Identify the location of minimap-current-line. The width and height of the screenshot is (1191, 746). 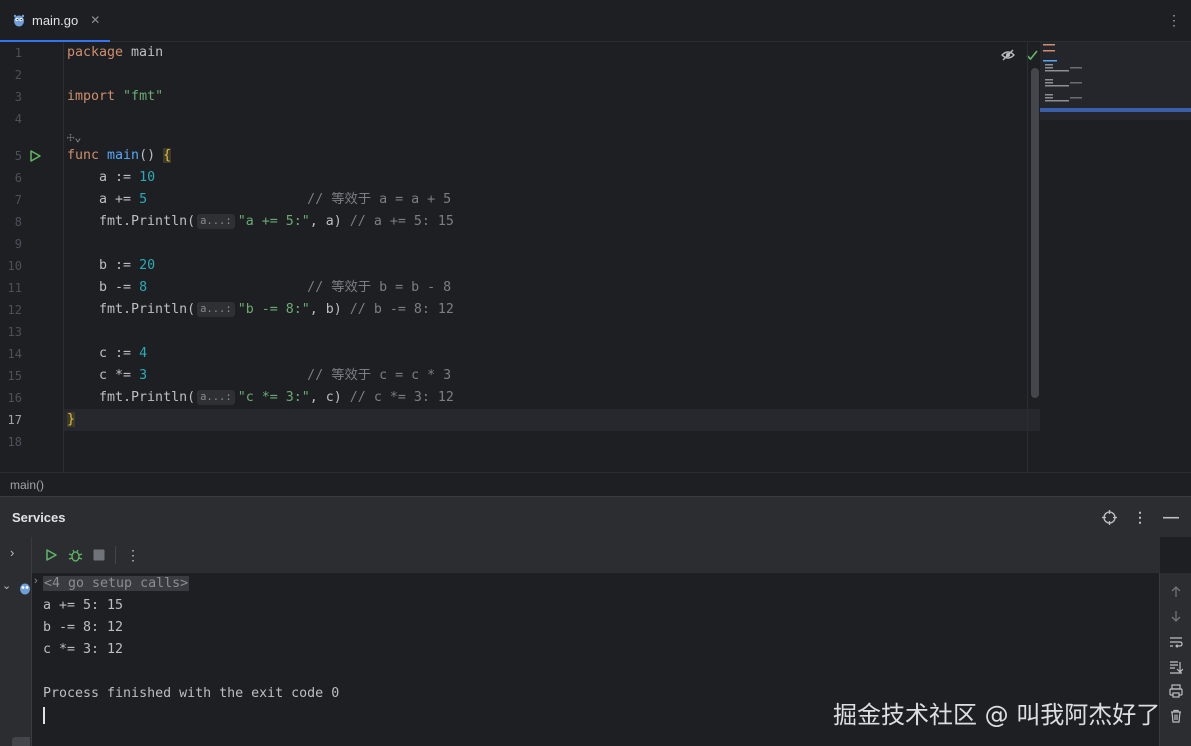
(1115, 110).